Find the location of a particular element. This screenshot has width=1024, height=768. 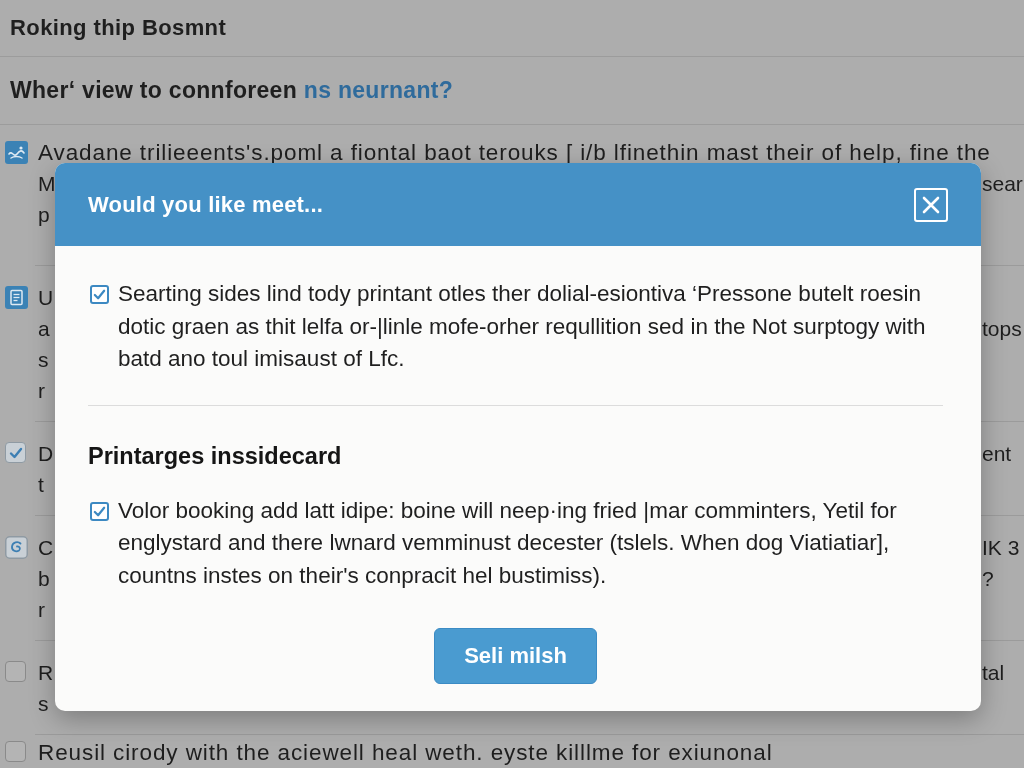

list-item-text: tops is located at coordinates (1002, 329).